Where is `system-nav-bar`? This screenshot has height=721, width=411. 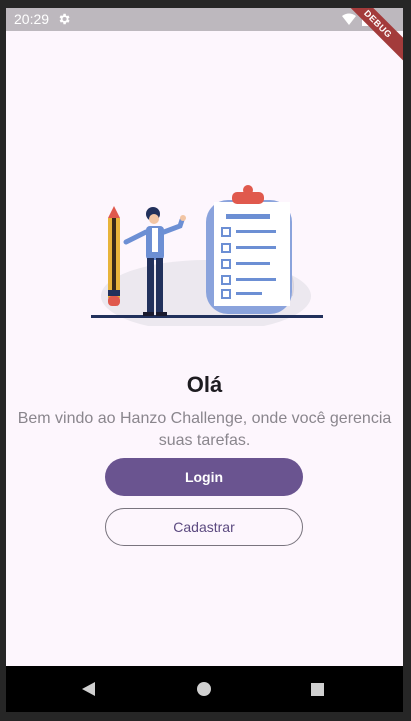
system-nav-bar is located at coordinates (204, 689).